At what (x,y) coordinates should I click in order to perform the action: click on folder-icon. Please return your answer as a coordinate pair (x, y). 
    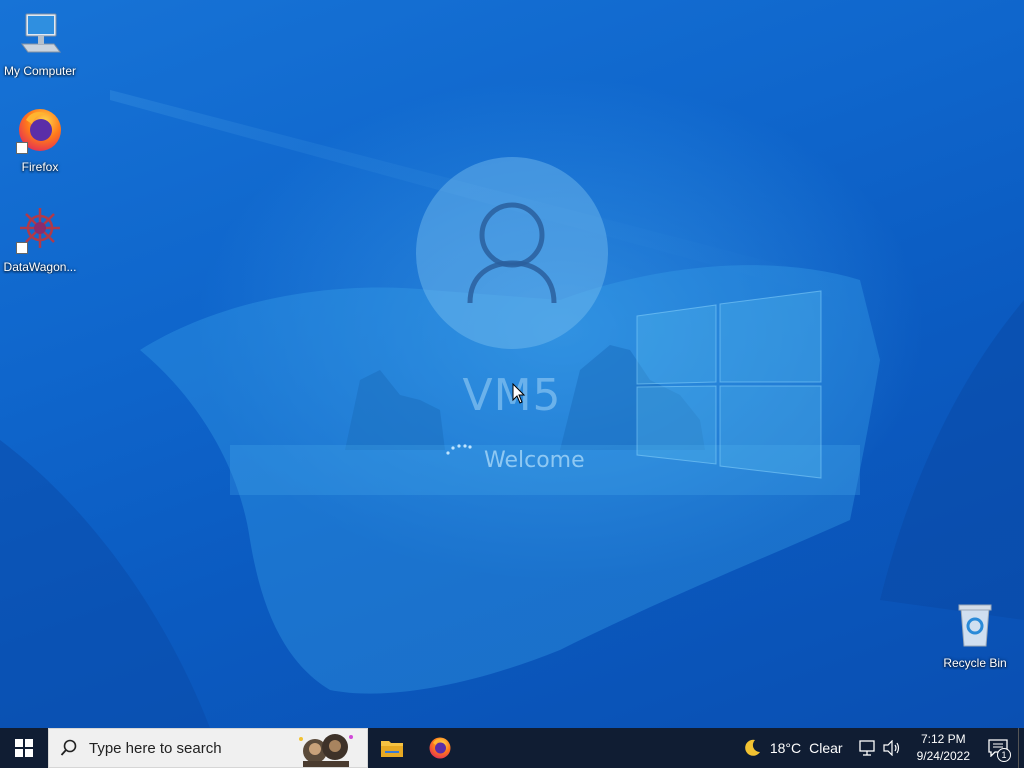
    Looking at the image, I should click on (392, 749).